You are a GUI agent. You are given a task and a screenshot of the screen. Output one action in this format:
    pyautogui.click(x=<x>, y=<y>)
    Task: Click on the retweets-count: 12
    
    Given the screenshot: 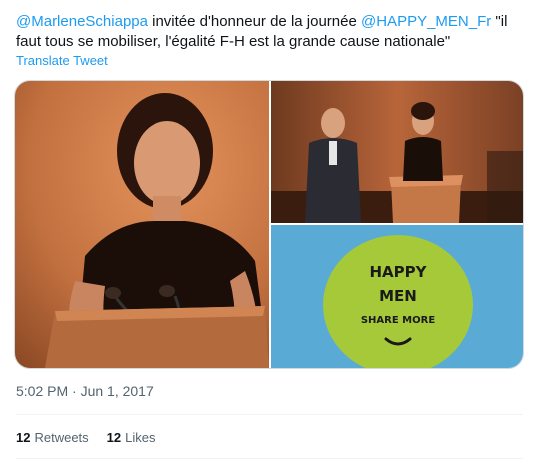 What is the action you would take?
    pyautogui.click(x=23, y=437)
    